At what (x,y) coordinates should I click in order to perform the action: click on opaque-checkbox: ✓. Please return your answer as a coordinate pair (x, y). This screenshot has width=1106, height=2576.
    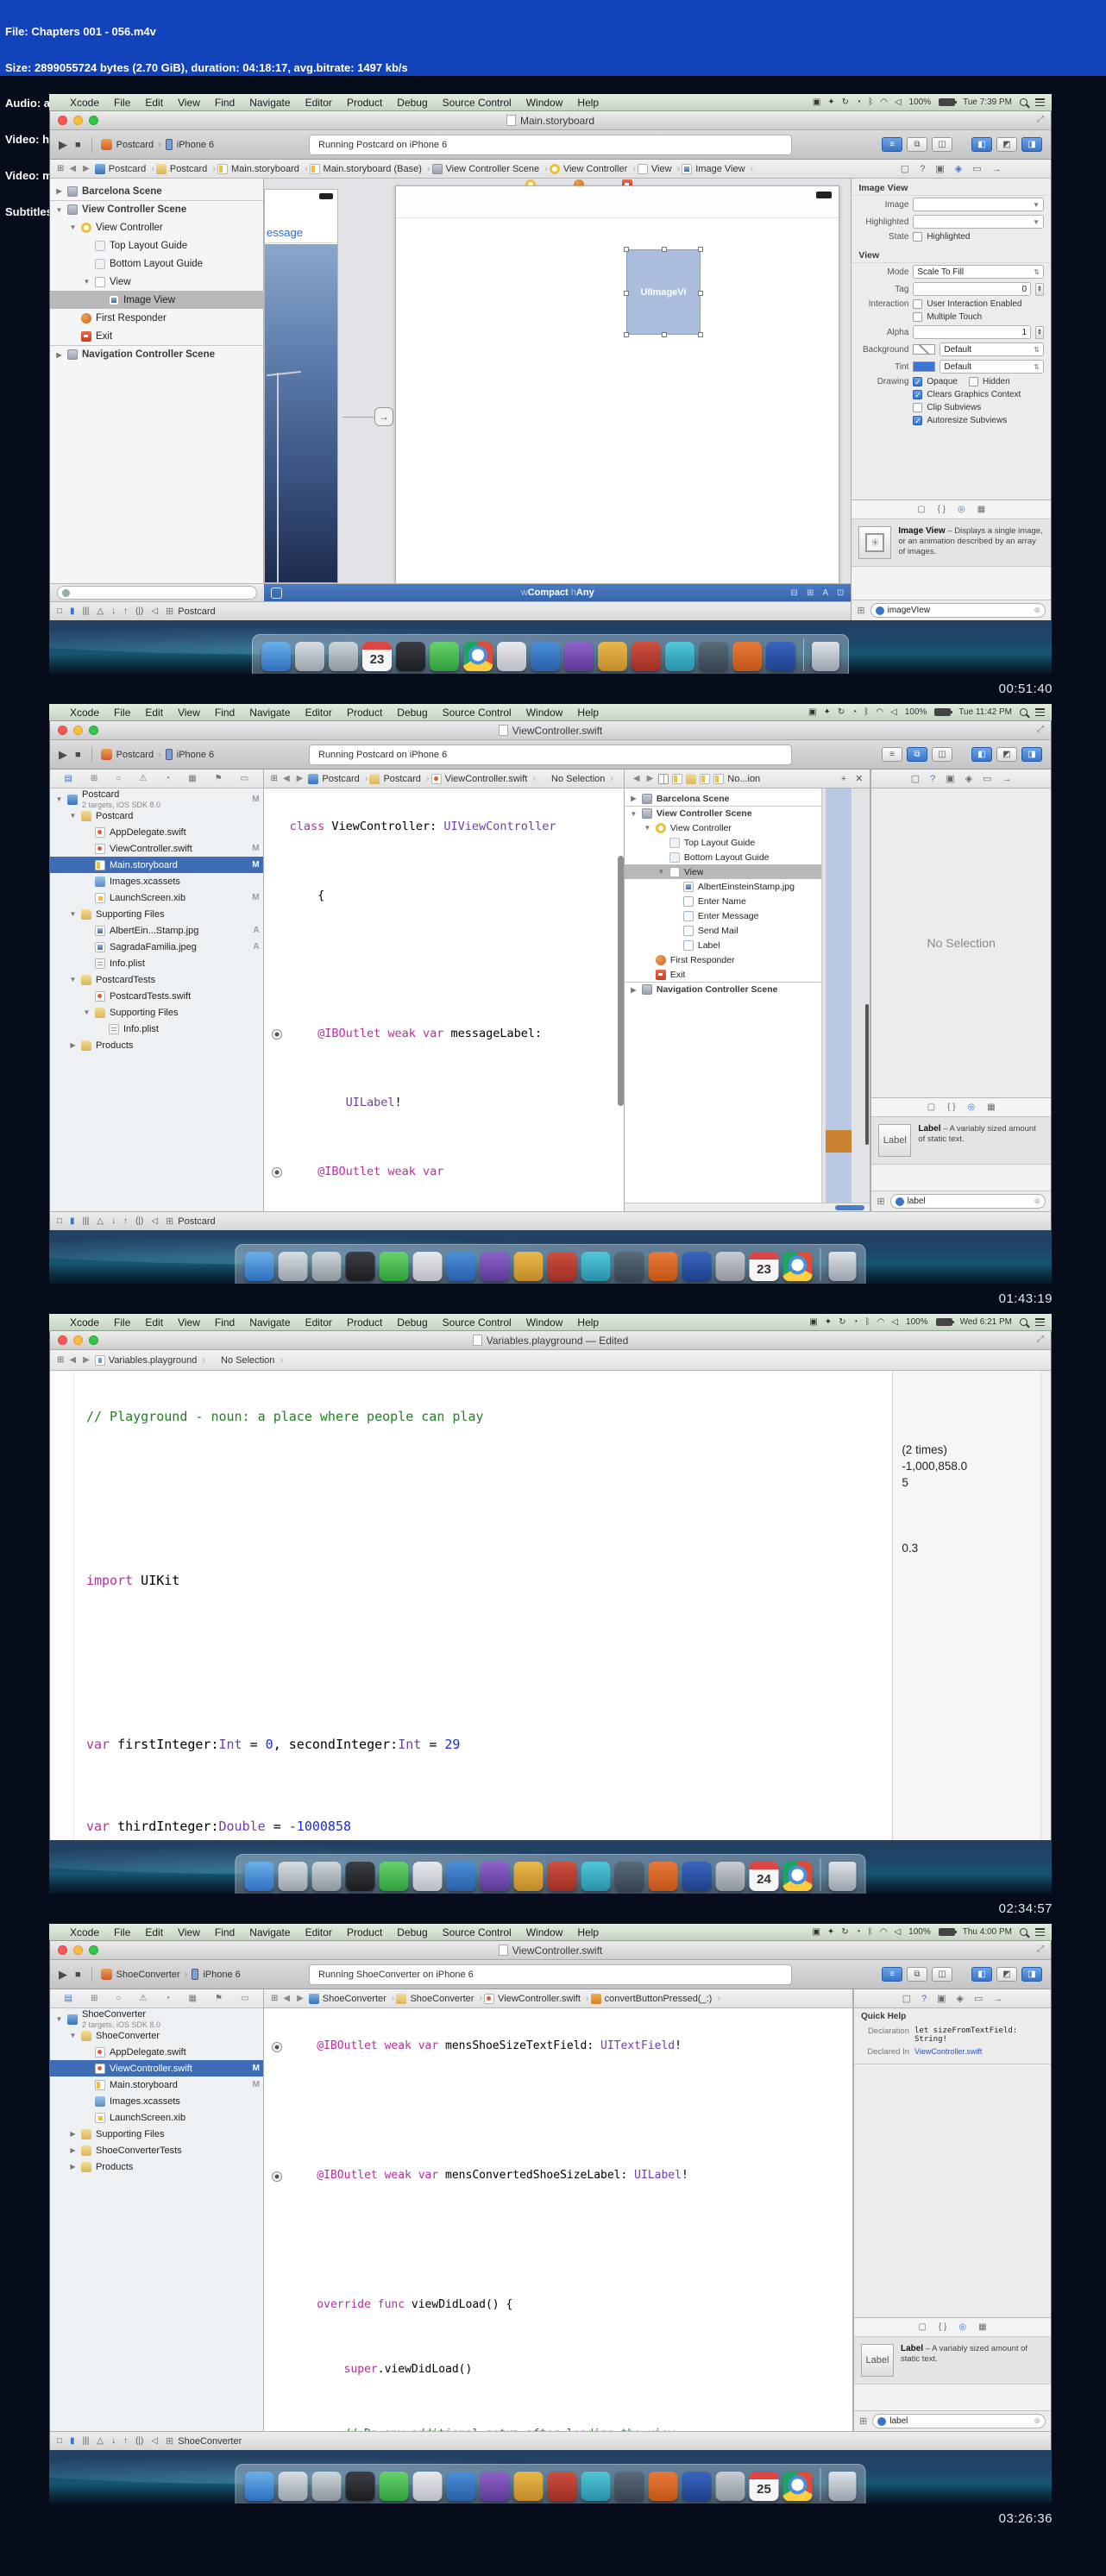
    Looking at the image, I should click on (918, 381).